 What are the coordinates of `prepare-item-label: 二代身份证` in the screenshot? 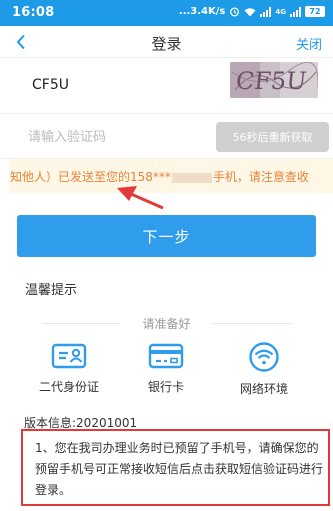 It's located at (68, 387).